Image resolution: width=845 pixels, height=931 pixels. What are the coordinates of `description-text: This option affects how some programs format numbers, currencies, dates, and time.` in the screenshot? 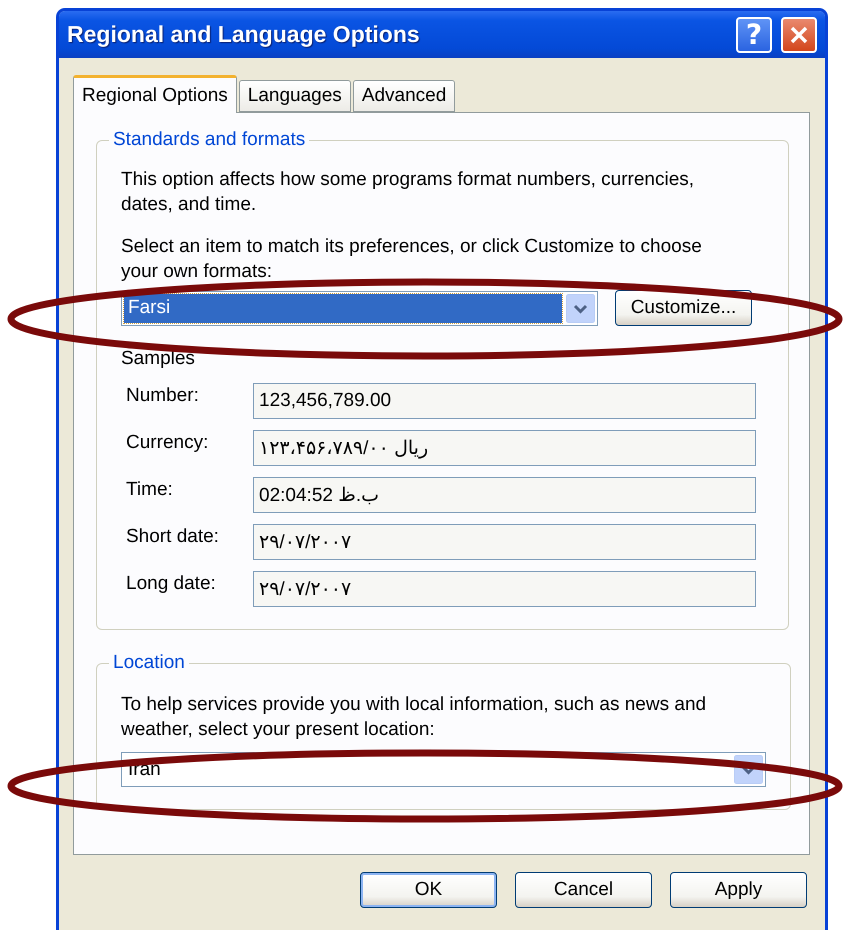 It's located at (408, 192).